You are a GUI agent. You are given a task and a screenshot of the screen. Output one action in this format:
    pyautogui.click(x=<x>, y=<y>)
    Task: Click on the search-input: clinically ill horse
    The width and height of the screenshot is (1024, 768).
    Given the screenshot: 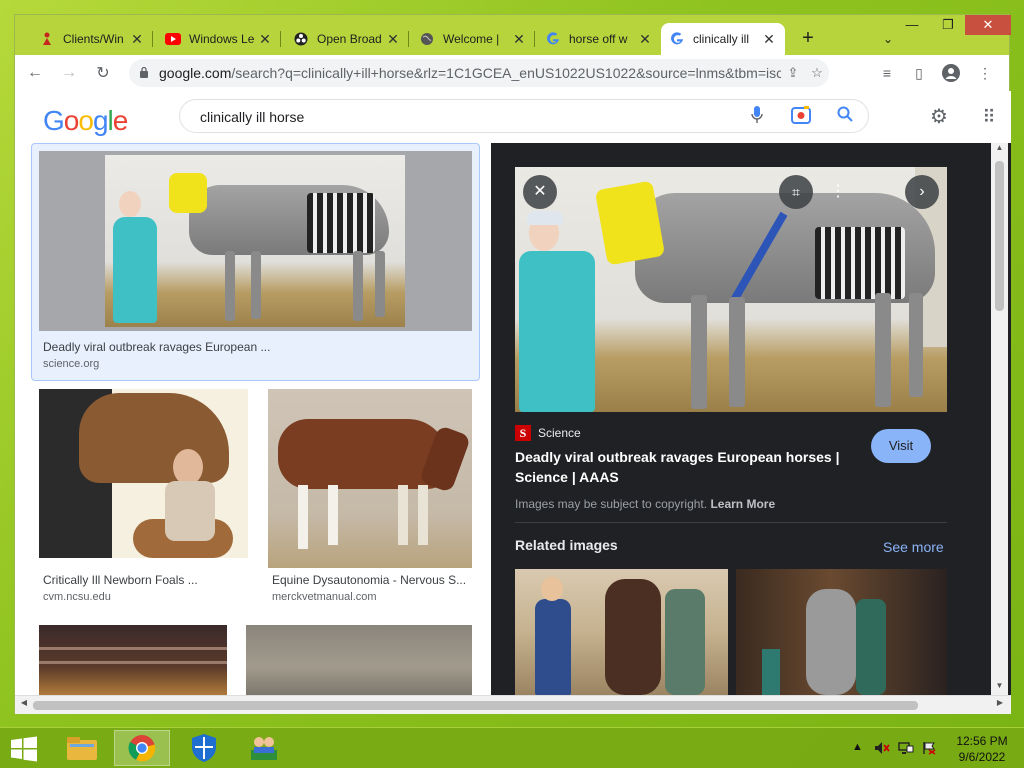 What is the action you would take?
    pyautogui.click(x=524, y=116)
    